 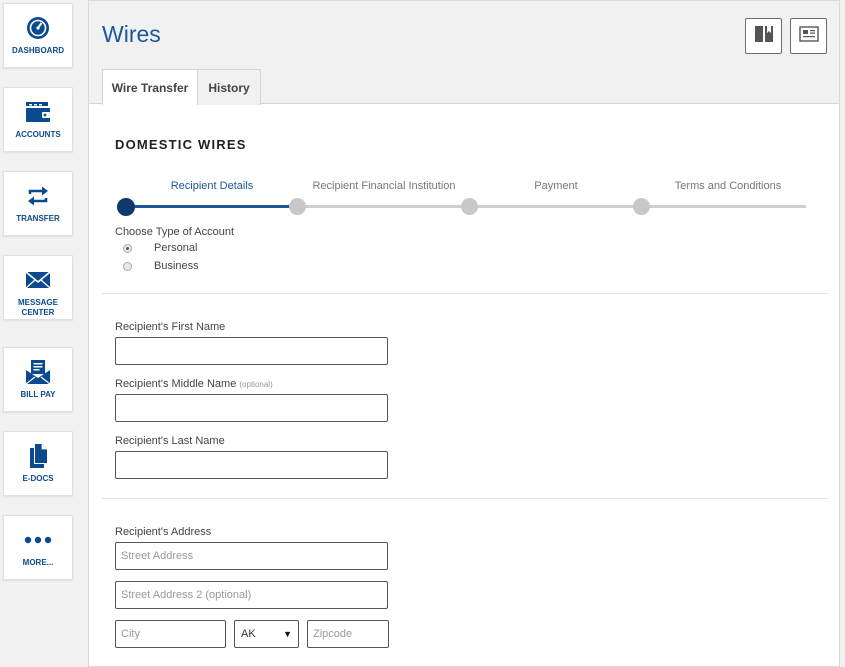 I want to click on tab-wire-transfer: Wire Transfer, so click(x=150, y=87).